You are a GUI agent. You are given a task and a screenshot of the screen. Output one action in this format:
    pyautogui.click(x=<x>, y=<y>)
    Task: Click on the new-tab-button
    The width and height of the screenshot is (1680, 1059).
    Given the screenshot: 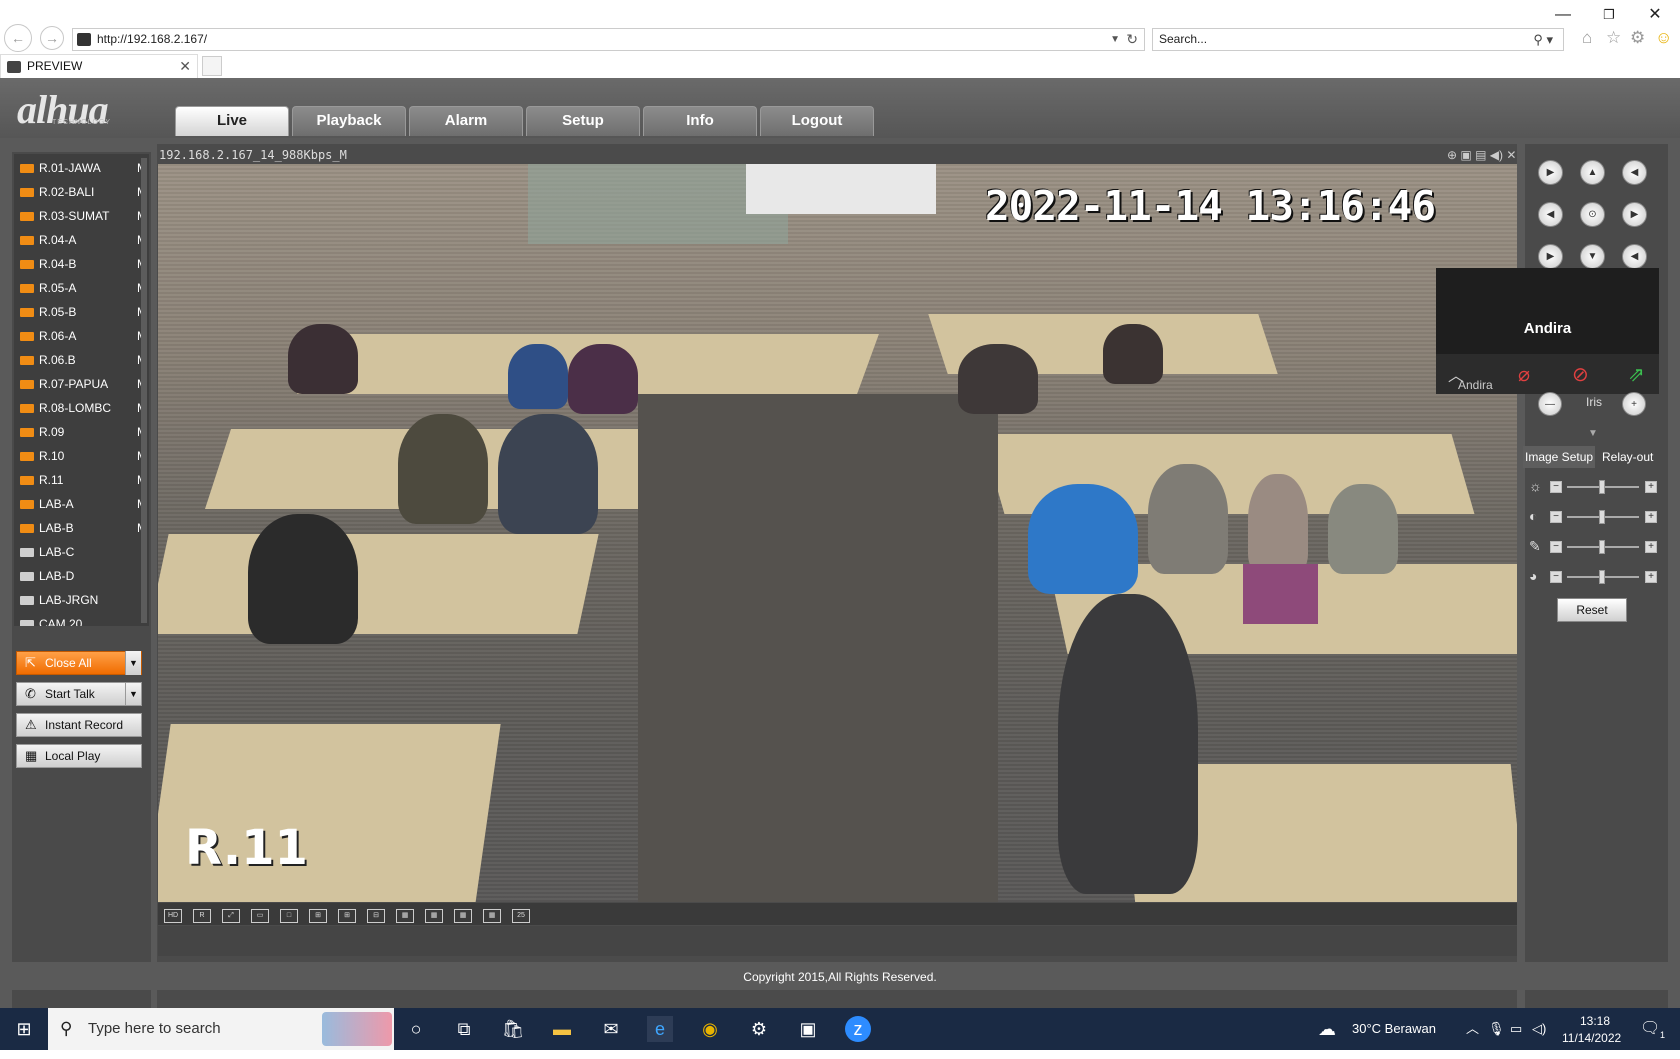 What is the action you would take?
    pyautogui.click(x=212, y=66)
    